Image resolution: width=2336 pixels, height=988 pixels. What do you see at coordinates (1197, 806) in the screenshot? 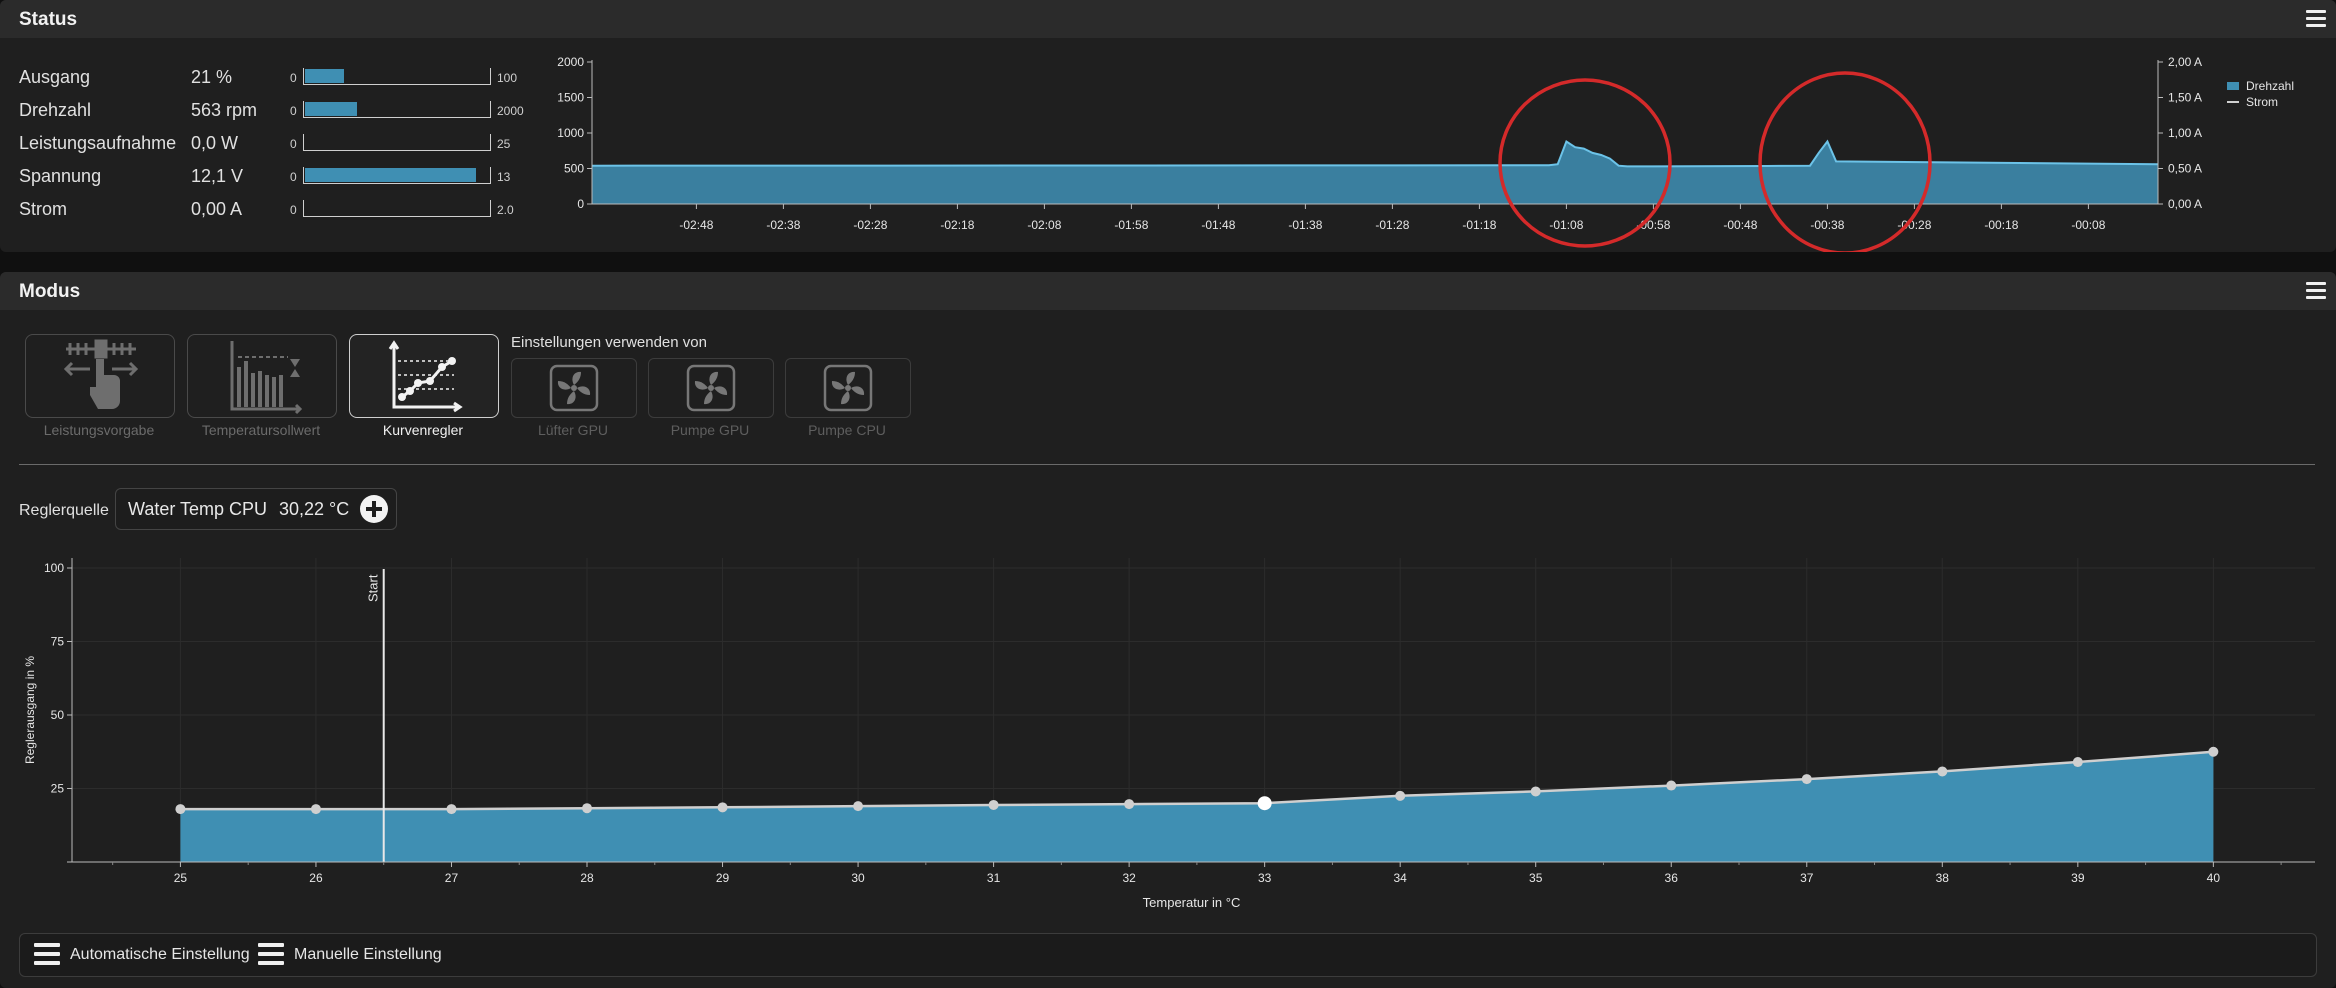
I see `curve-area` at bounding box center [1197, 806].